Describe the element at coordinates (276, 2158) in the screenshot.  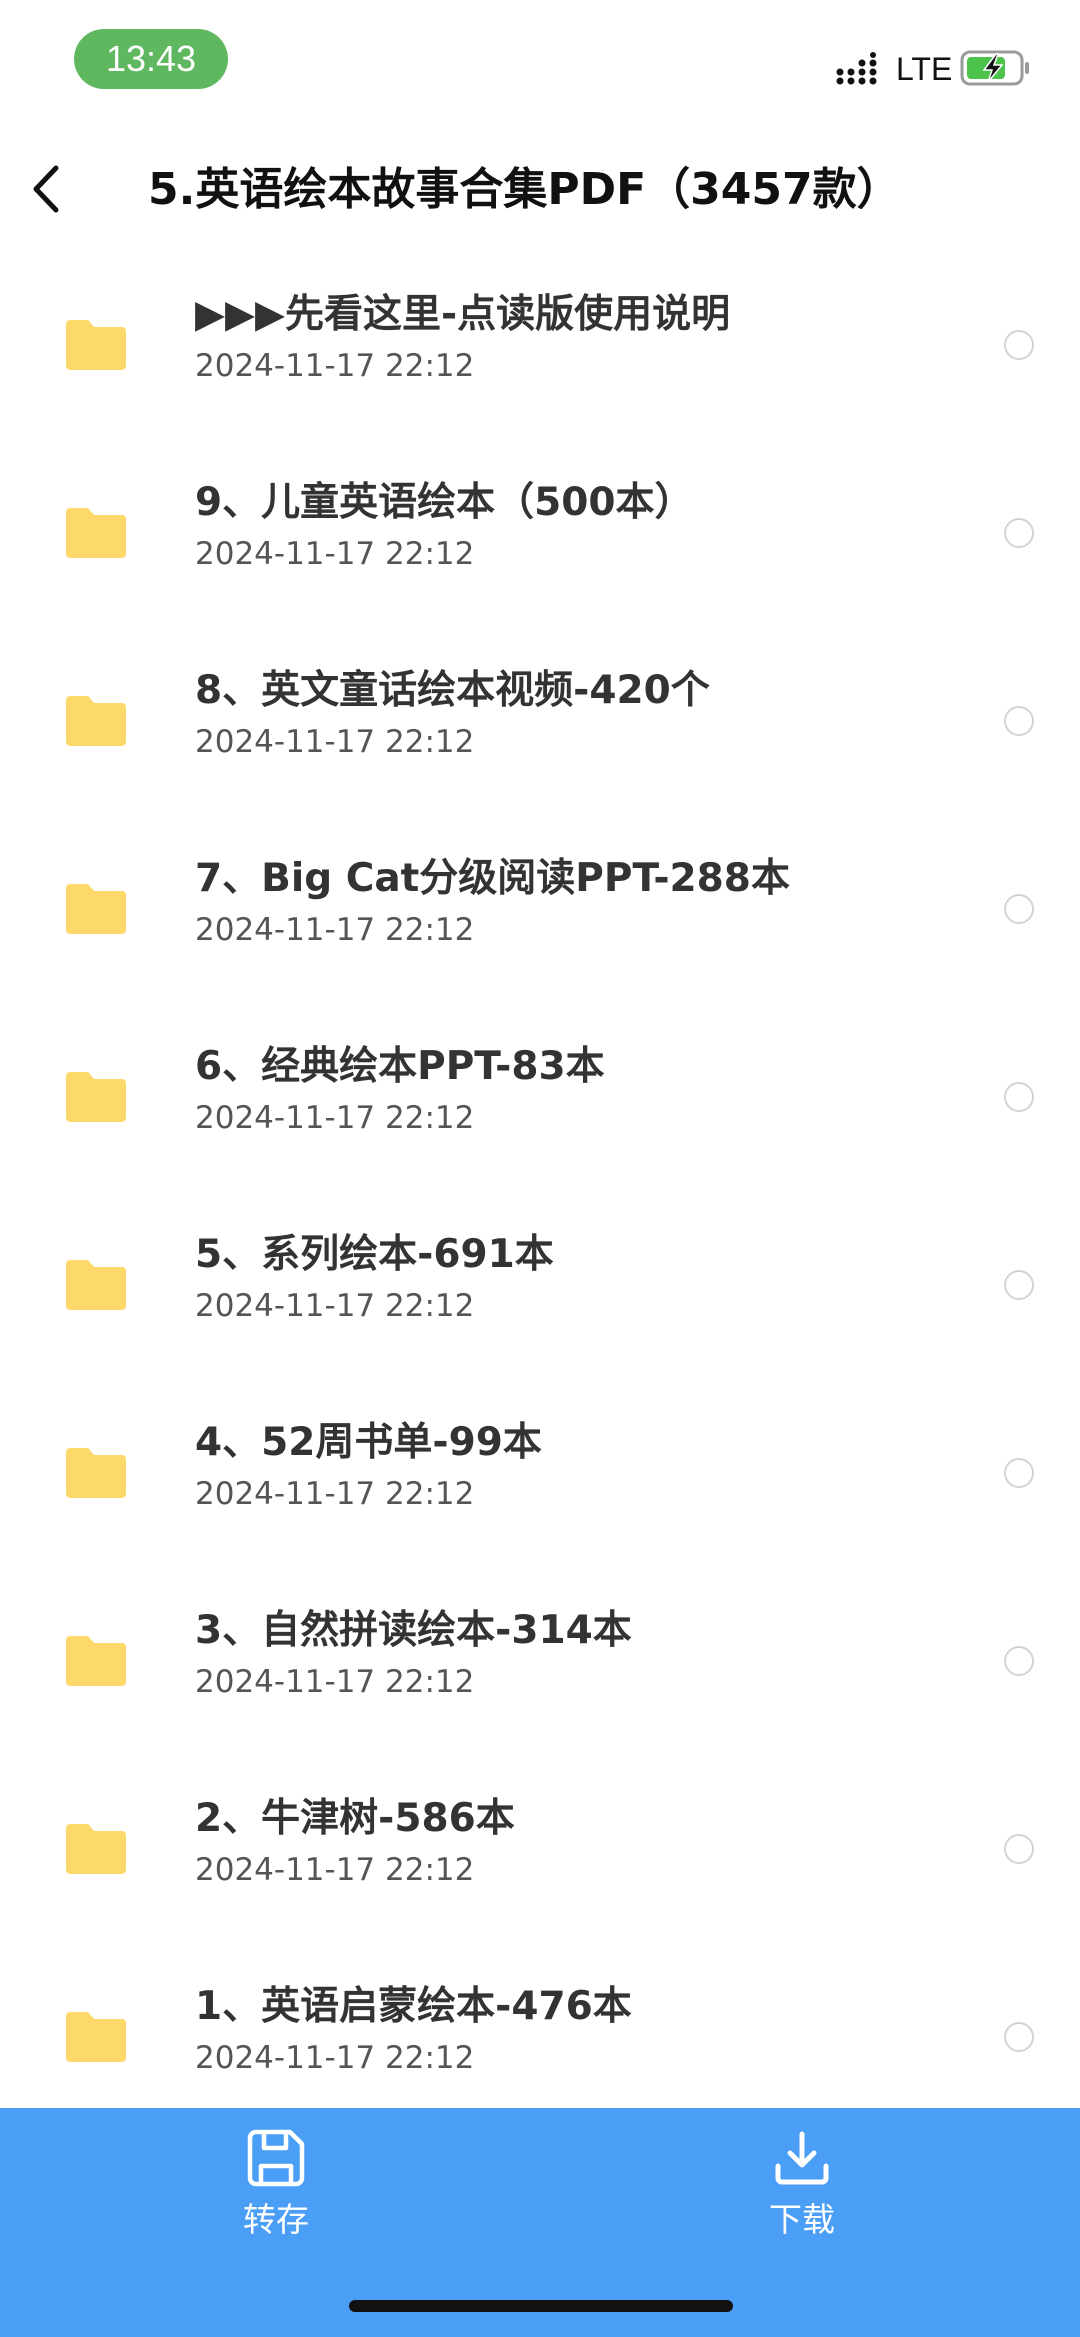
I see `save-disk-icon` at that location.